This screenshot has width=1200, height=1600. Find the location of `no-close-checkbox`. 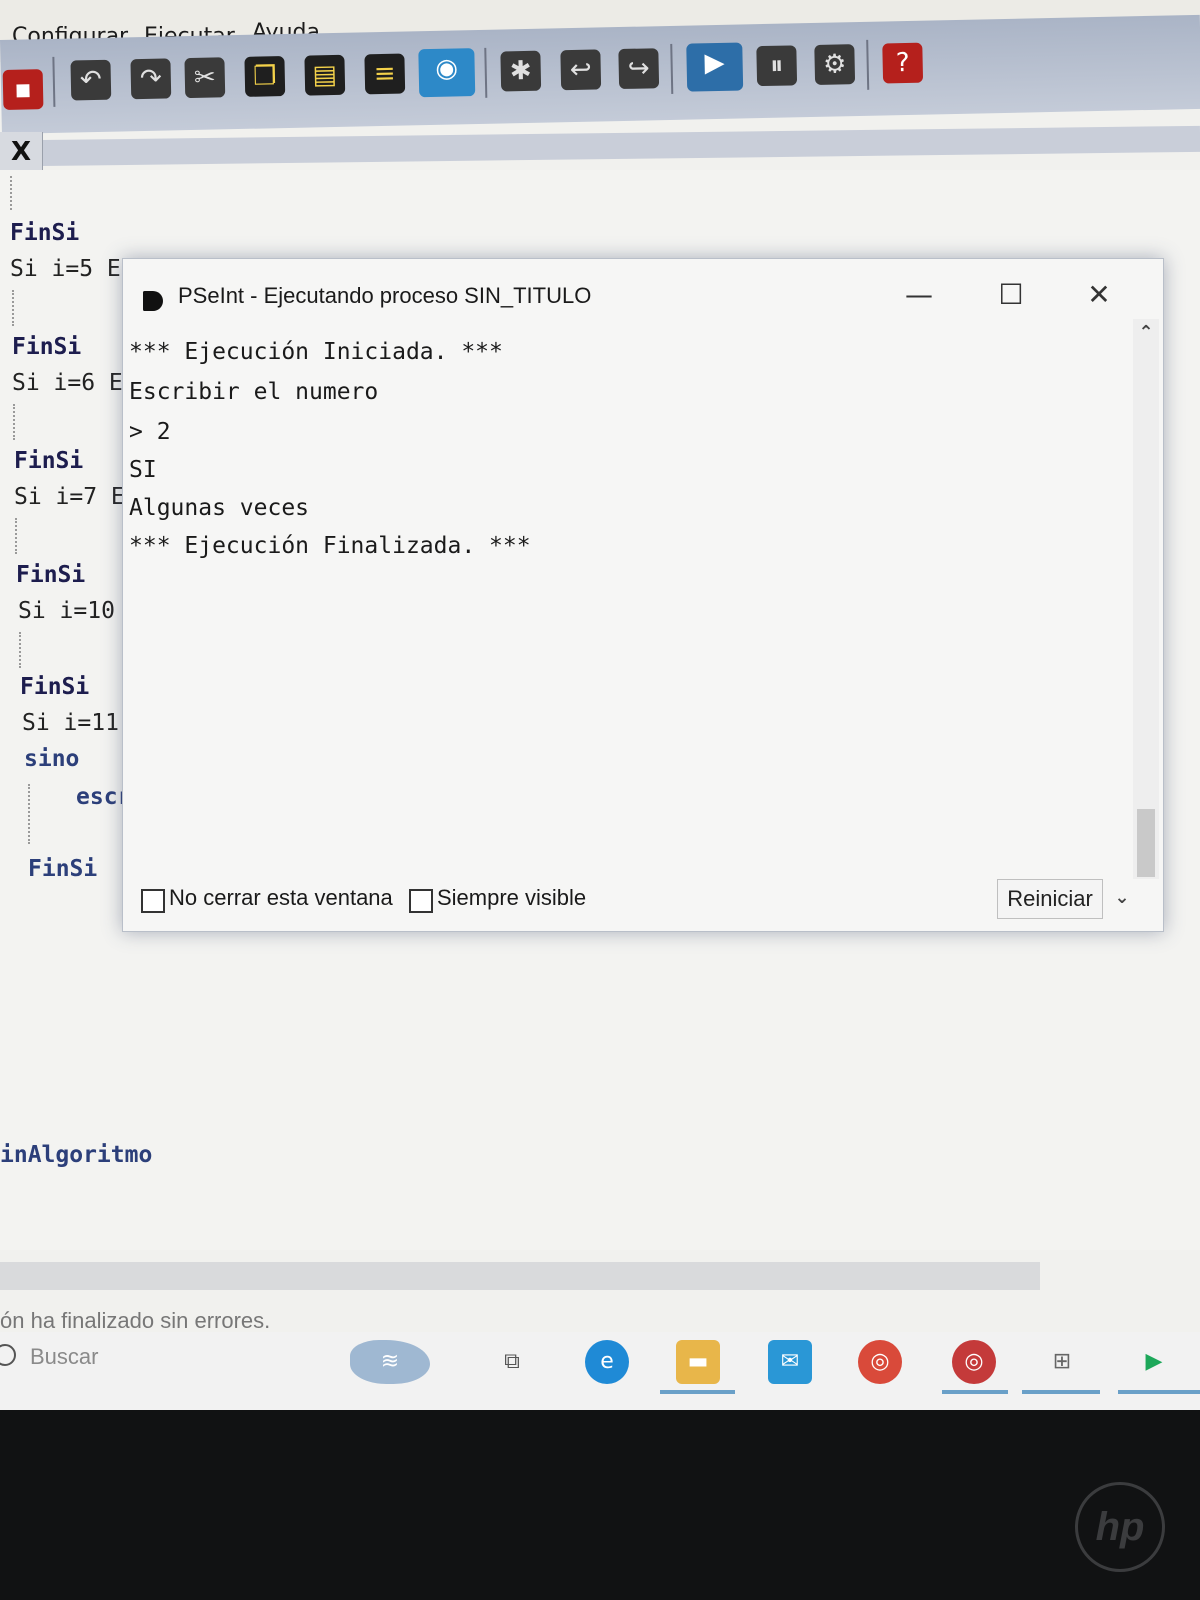

no-close-checkbox is located at coordinates (153, 901).